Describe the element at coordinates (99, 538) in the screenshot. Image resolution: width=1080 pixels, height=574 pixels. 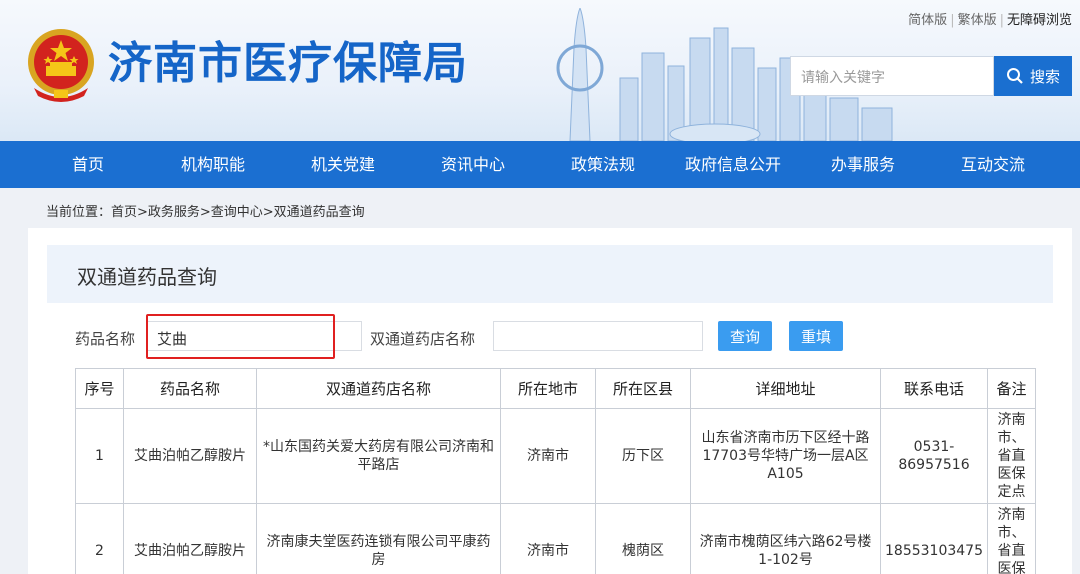
I see `table-cell: 2` at that location.